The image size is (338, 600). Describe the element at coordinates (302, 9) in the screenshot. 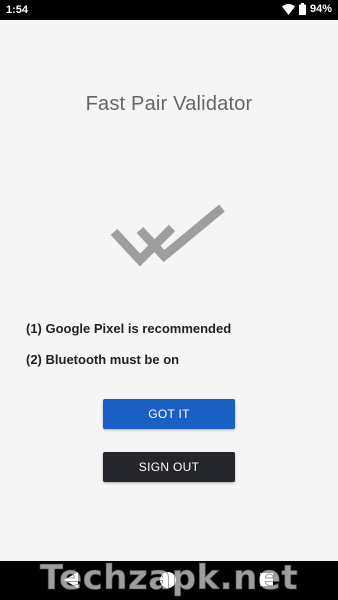

I see `battery-icon` at that location.